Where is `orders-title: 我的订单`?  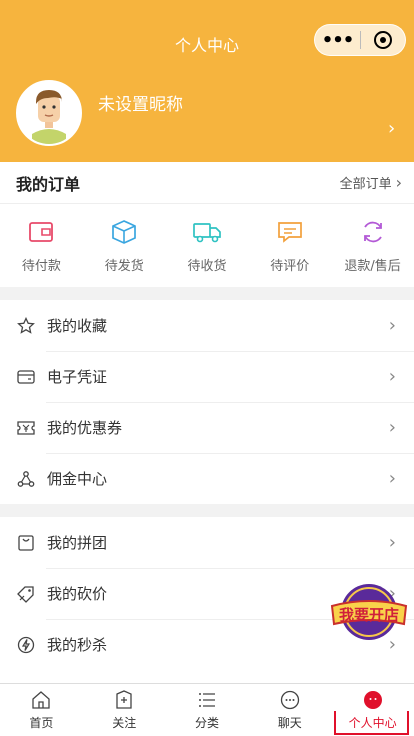 orders-title: 我的订单 is located at coordinates (48, 184).